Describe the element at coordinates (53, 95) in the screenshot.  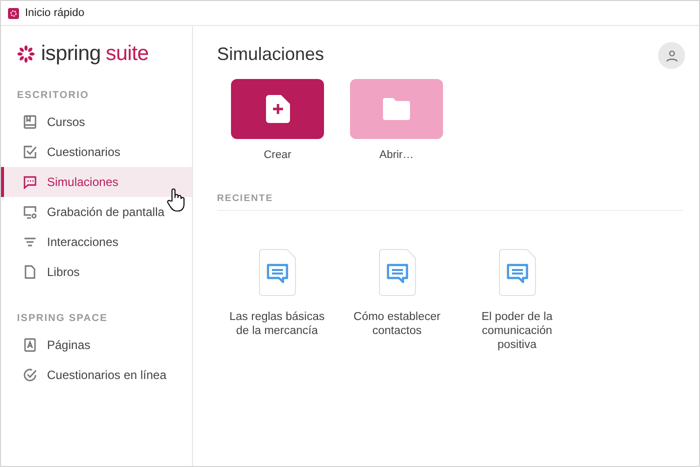
I see `section-heading: ESCRITORIO` at that location.